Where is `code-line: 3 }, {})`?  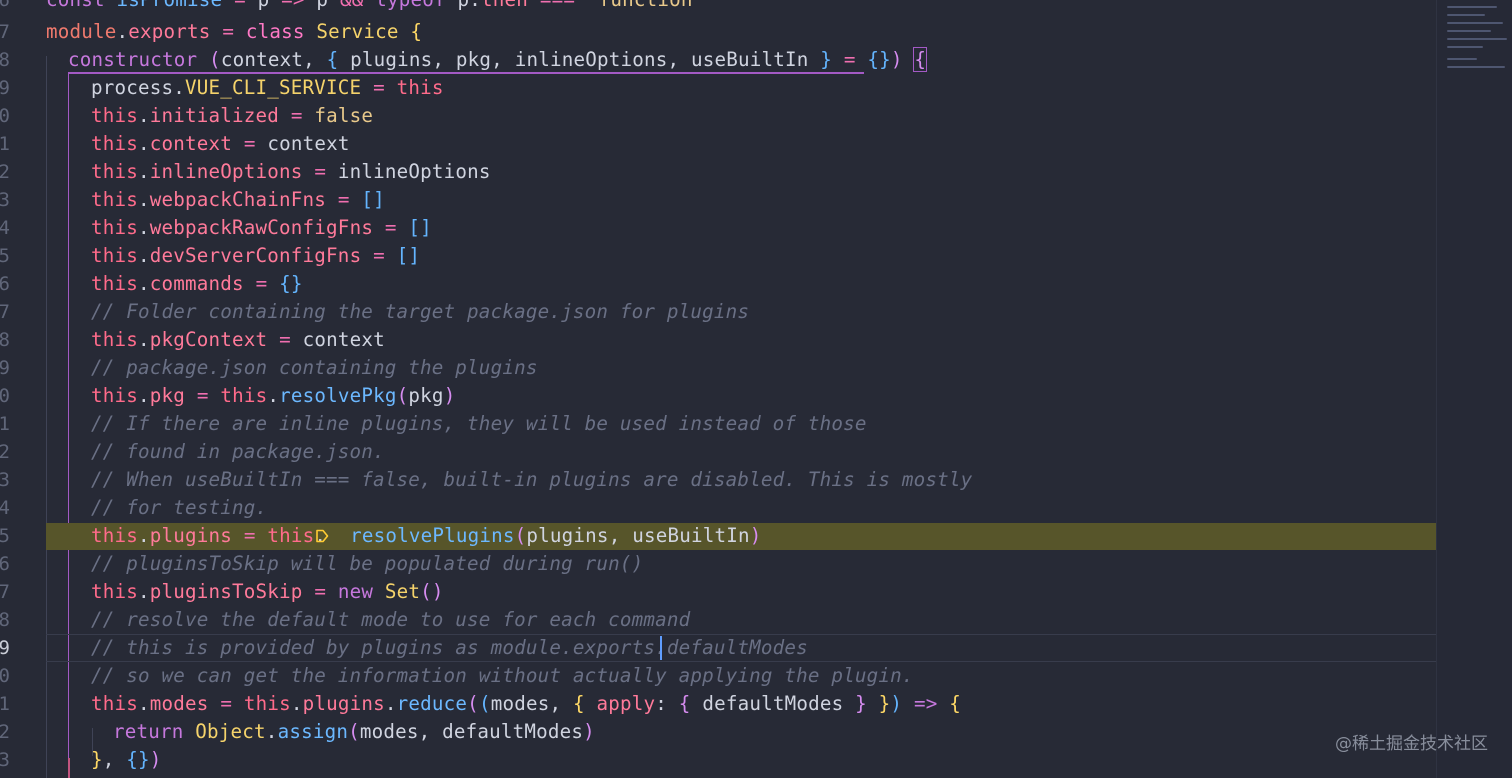
code-line: 3 }, {}) is located at coordinates (718, 760).